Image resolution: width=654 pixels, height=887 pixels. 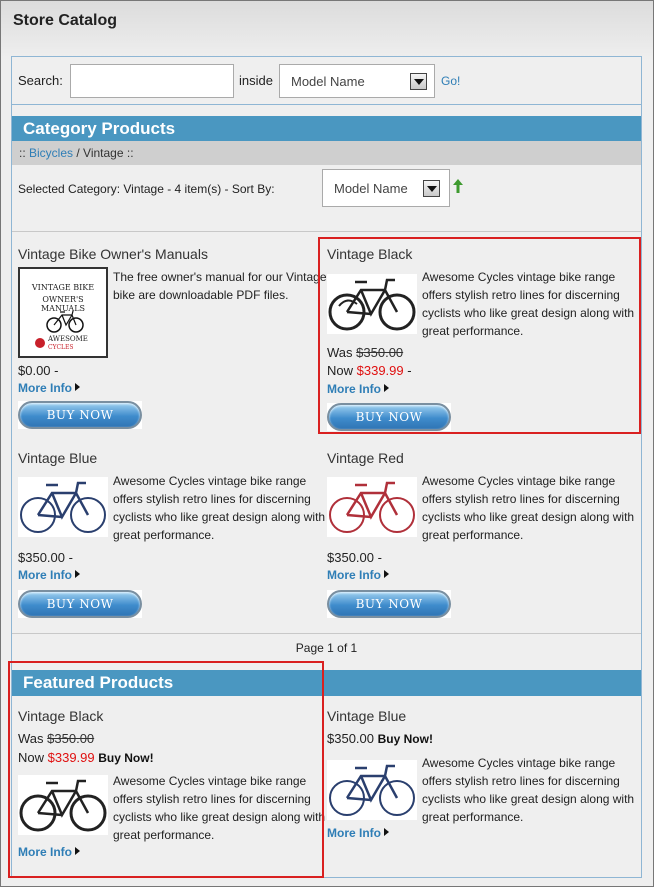 What do you see at coordinates (57, 458) in the screenshot?
I see `product-name: Vintage Blue` at bounding box center [57, 458].